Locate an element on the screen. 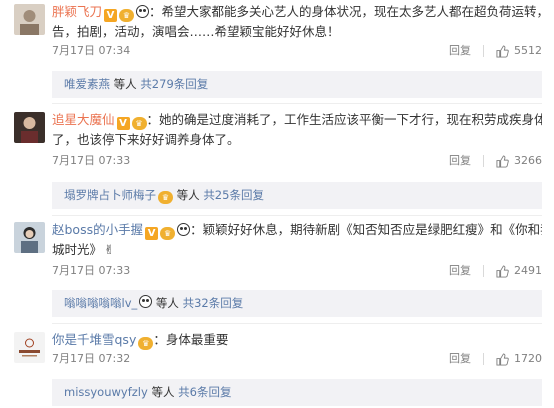 The width and height of the screenshot is (554, 408). reply-username: 嗡嗡嗡嗡嗡lv_ is located at coordinates (100, 303).